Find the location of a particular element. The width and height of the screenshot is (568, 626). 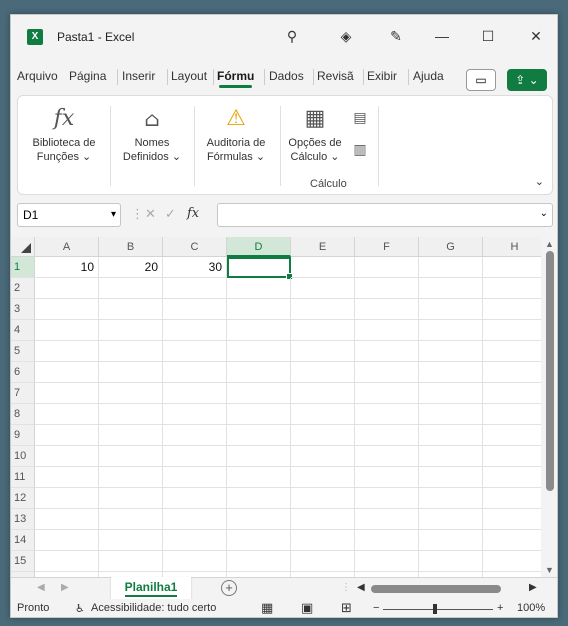

row-header: 5 is located at coordinates (23, 351).